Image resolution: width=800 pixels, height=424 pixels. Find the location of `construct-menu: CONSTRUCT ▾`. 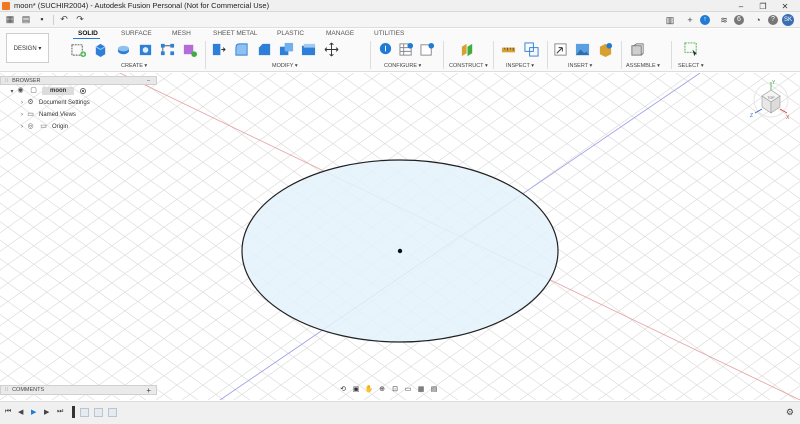

construct-menu: CONSTRUCT ▾ is located at coordinates (468, 66).